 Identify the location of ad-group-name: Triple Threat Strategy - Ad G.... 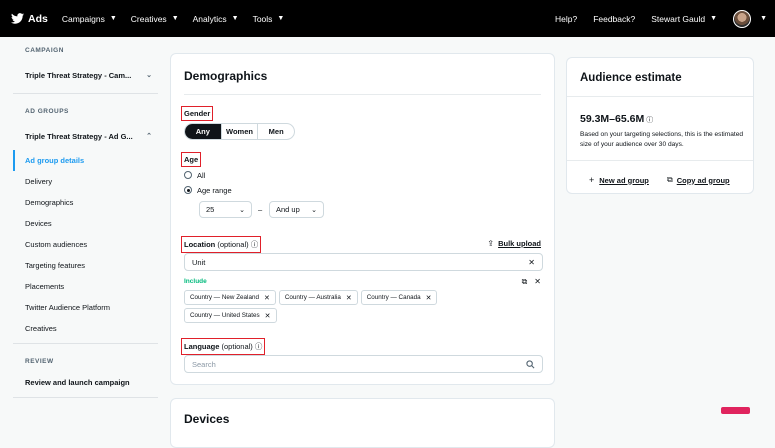
(79, 136).